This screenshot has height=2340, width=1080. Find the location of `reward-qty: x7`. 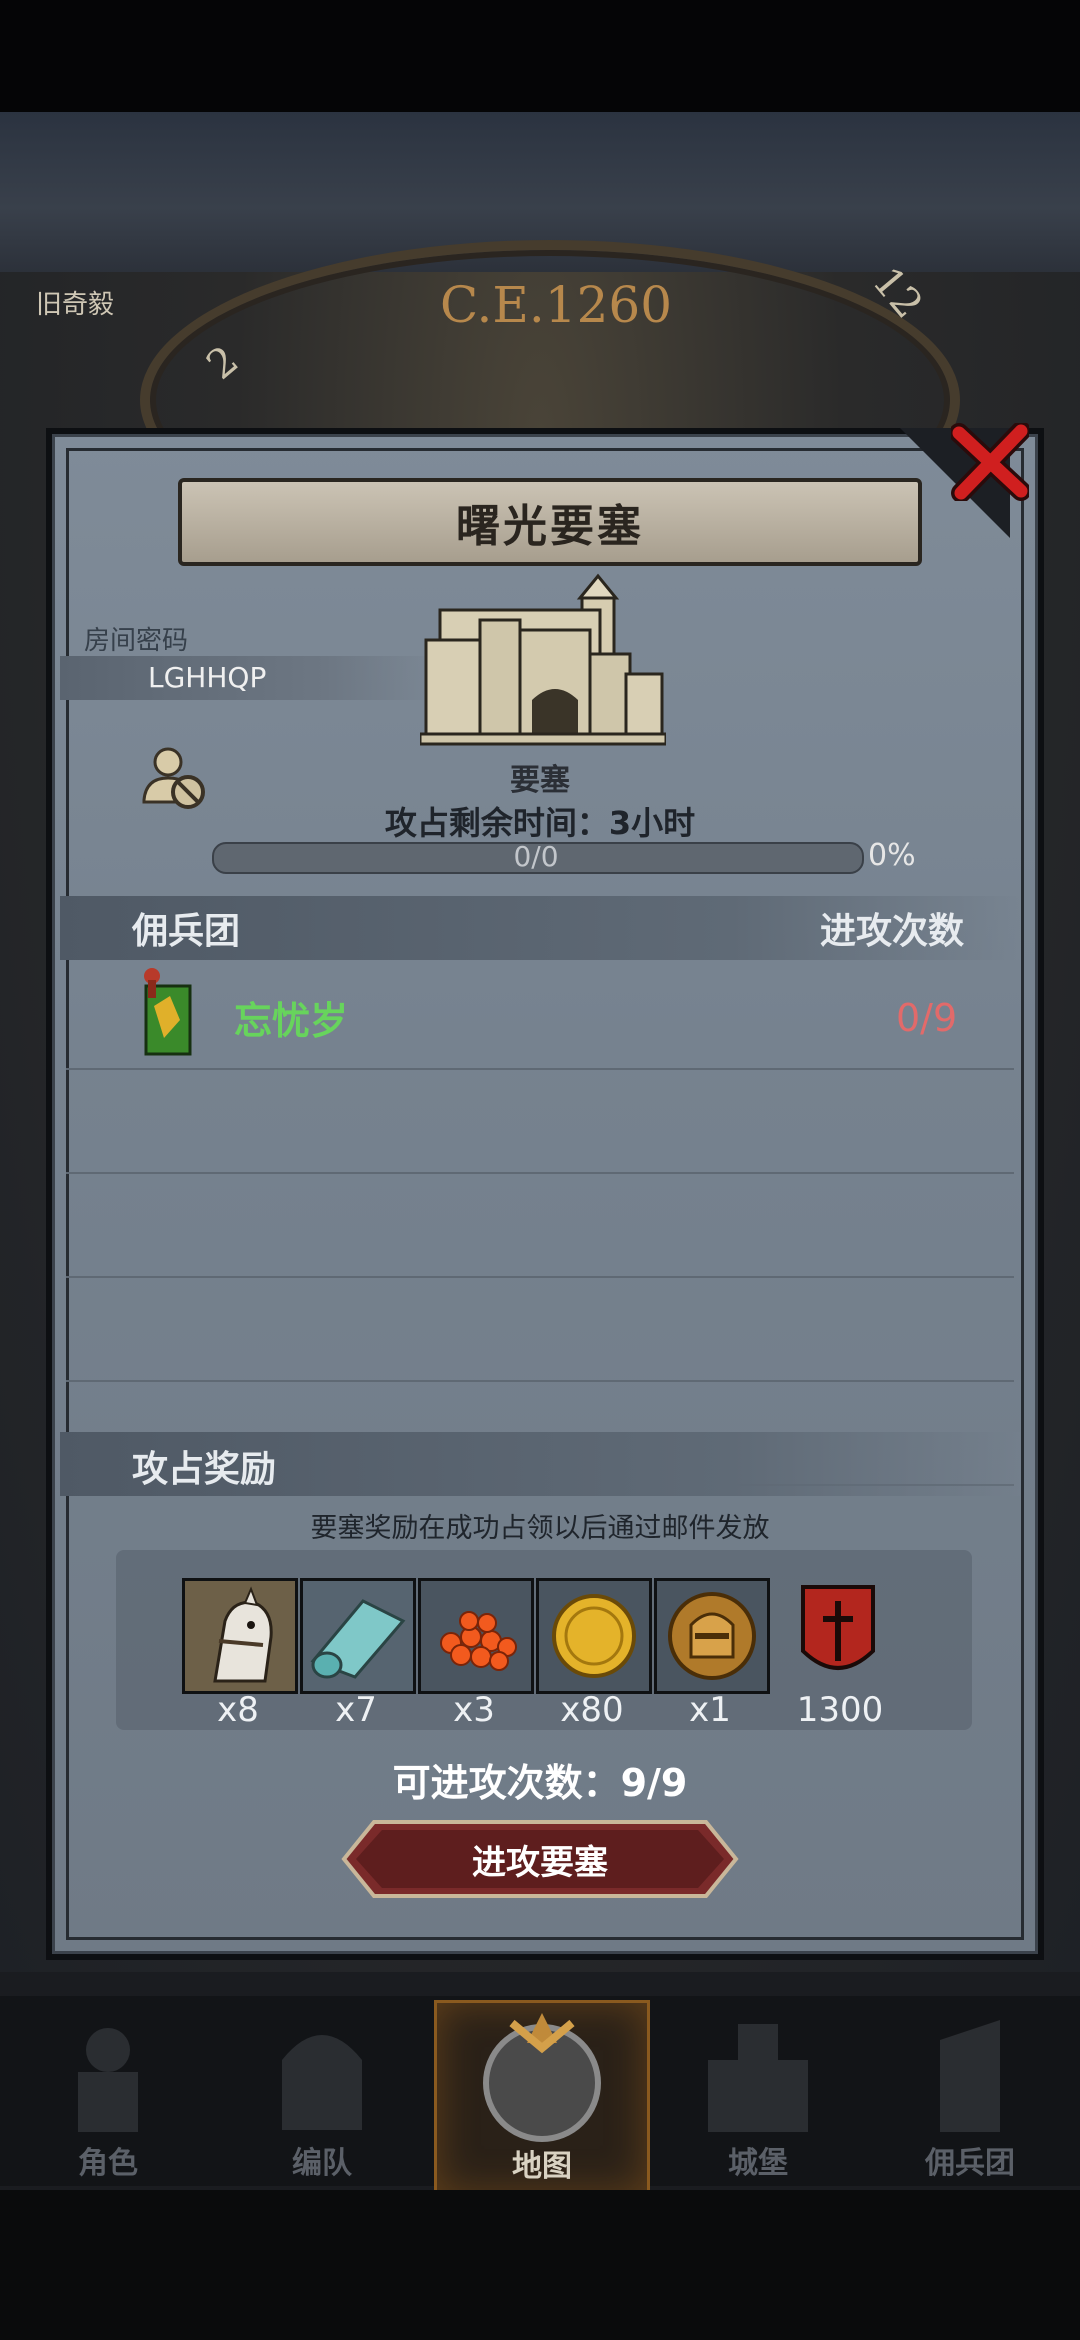

reward-qty: x7 is located at coordinates (356, 1710).